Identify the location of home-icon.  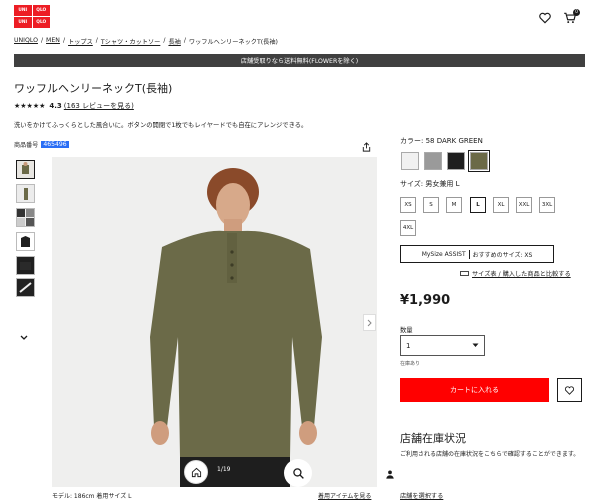
(196, 472).